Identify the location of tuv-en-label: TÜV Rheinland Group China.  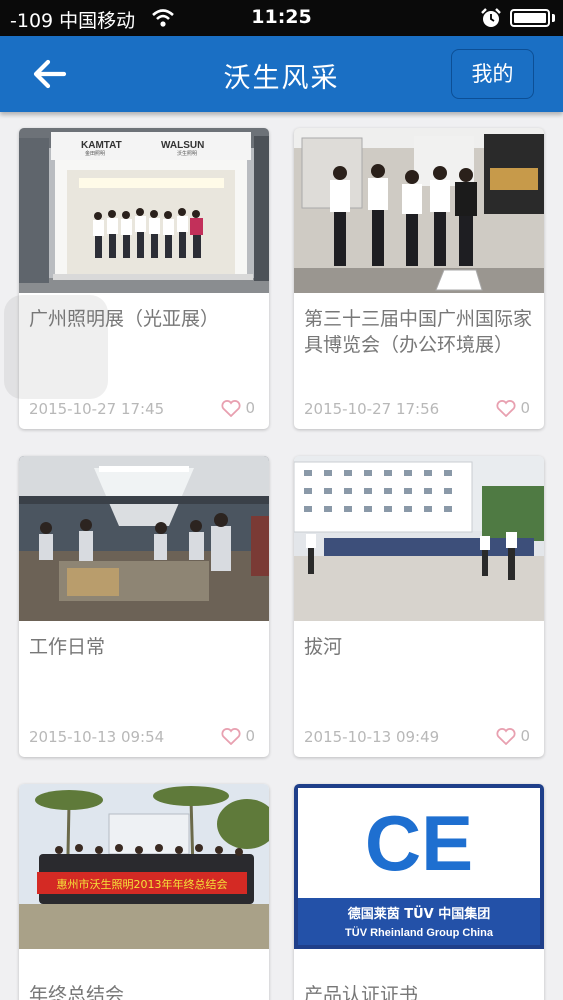
(419, 932).